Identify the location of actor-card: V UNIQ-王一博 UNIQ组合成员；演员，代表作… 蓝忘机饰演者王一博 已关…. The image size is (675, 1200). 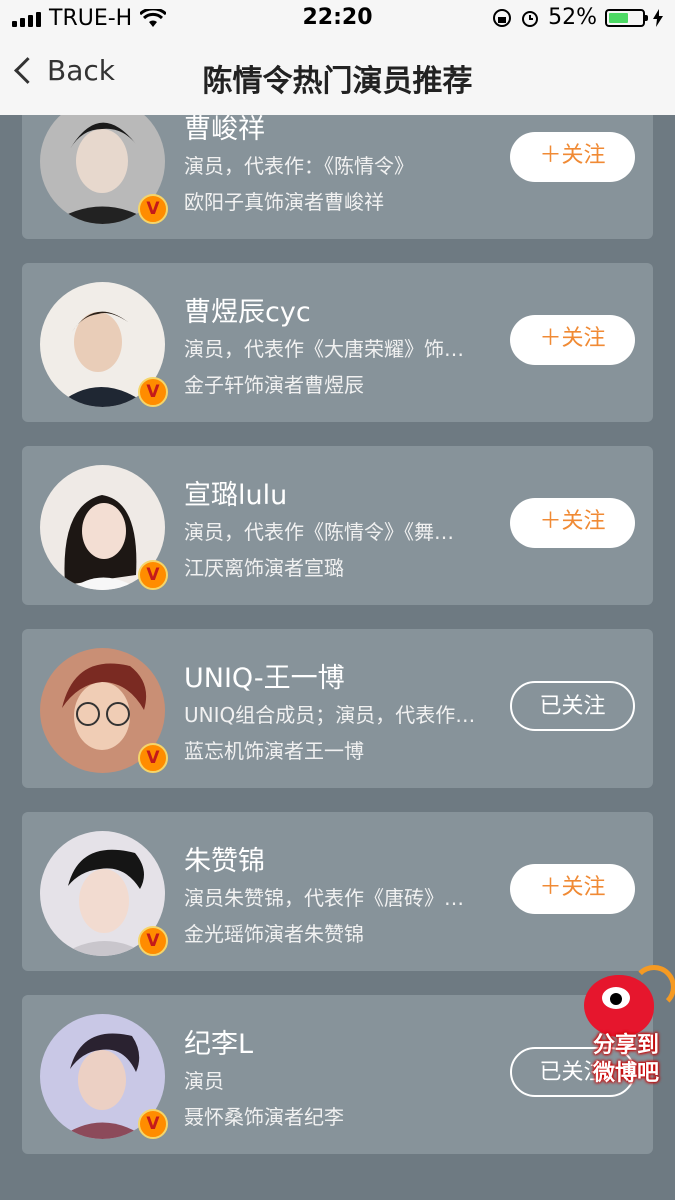
(337, 708).